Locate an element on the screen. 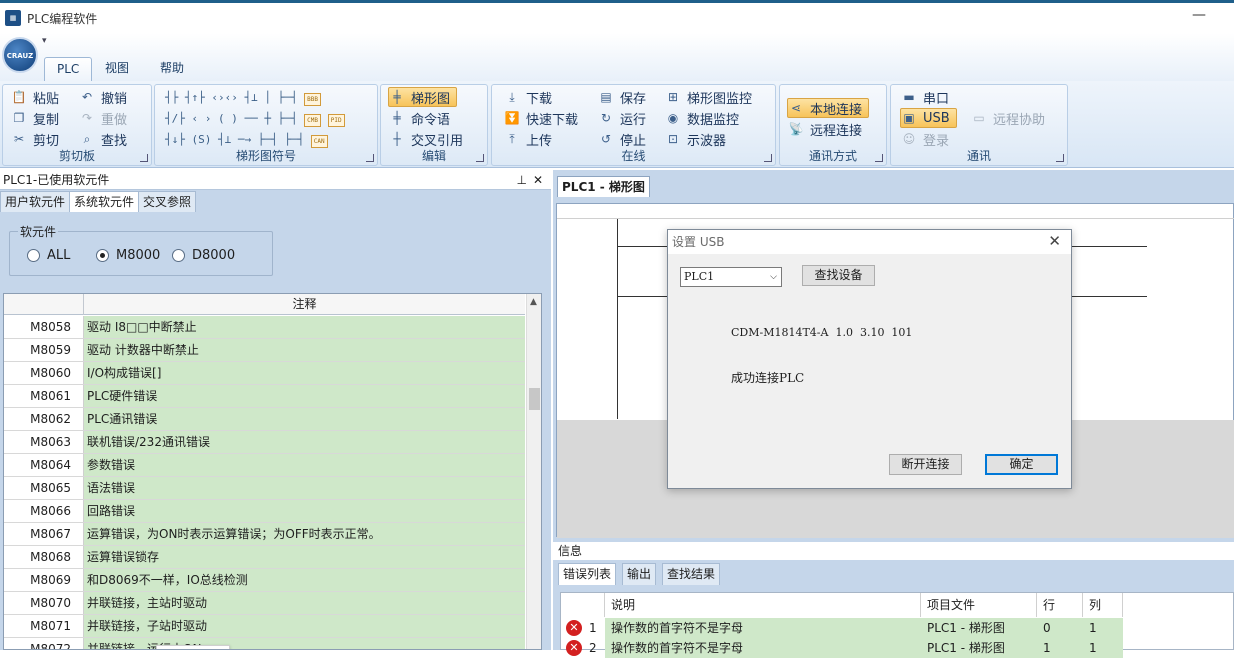 This screenshot has width=1234, height=658. remote-assist-button: ▭ 远程协助 is located at coordinates (1008, 118).